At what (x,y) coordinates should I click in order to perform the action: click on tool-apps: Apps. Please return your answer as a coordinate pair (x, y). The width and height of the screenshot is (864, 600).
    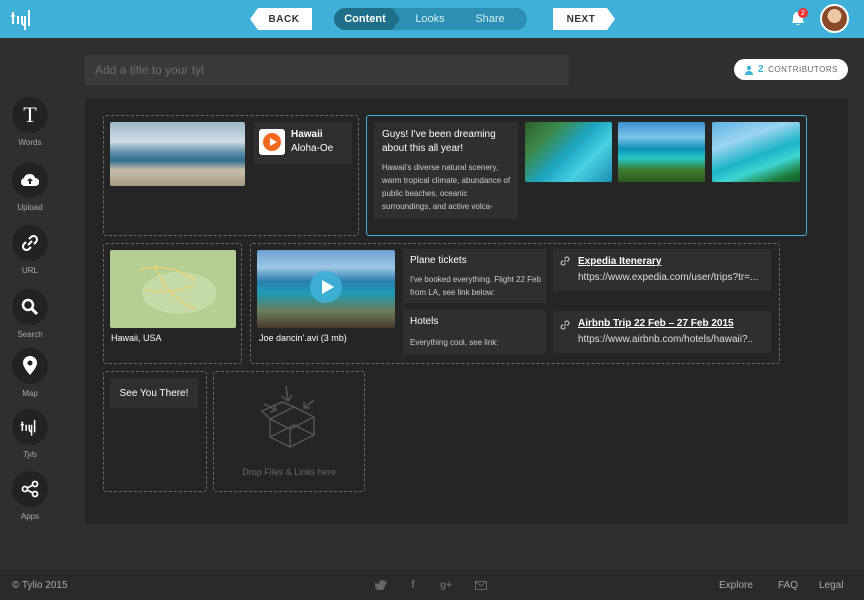
    Looking at the image, I should click on (30, 496).